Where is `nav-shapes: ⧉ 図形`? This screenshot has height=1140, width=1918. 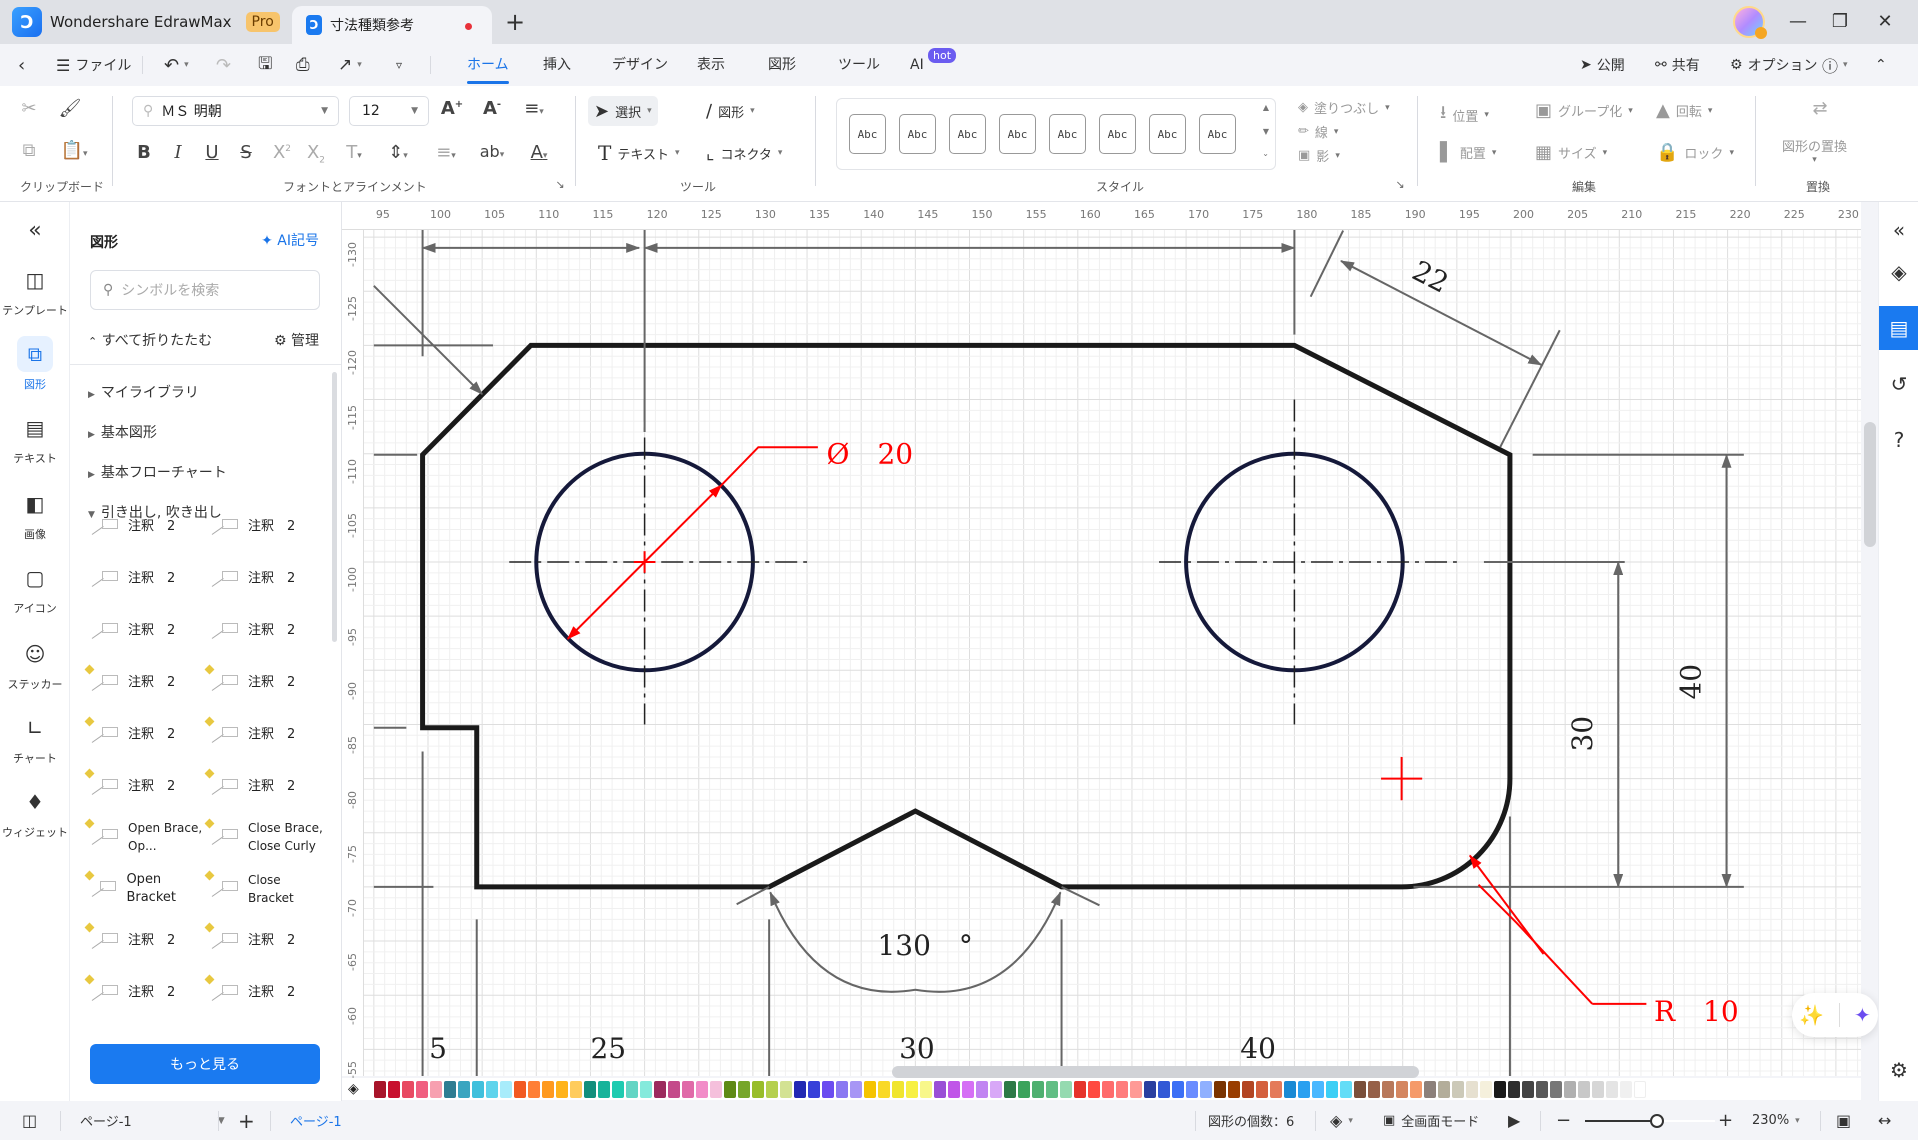
nav-shapes: ⧉ 図形 is located at coordinates (35, 364).